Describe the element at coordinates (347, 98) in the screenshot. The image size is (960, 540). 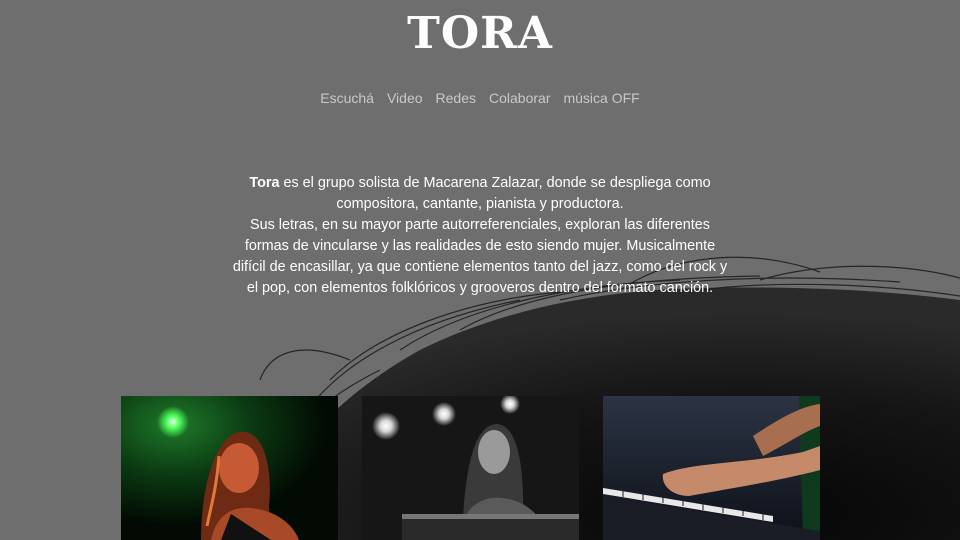
I see `nav-item-escucha: Escuchá` at that location.